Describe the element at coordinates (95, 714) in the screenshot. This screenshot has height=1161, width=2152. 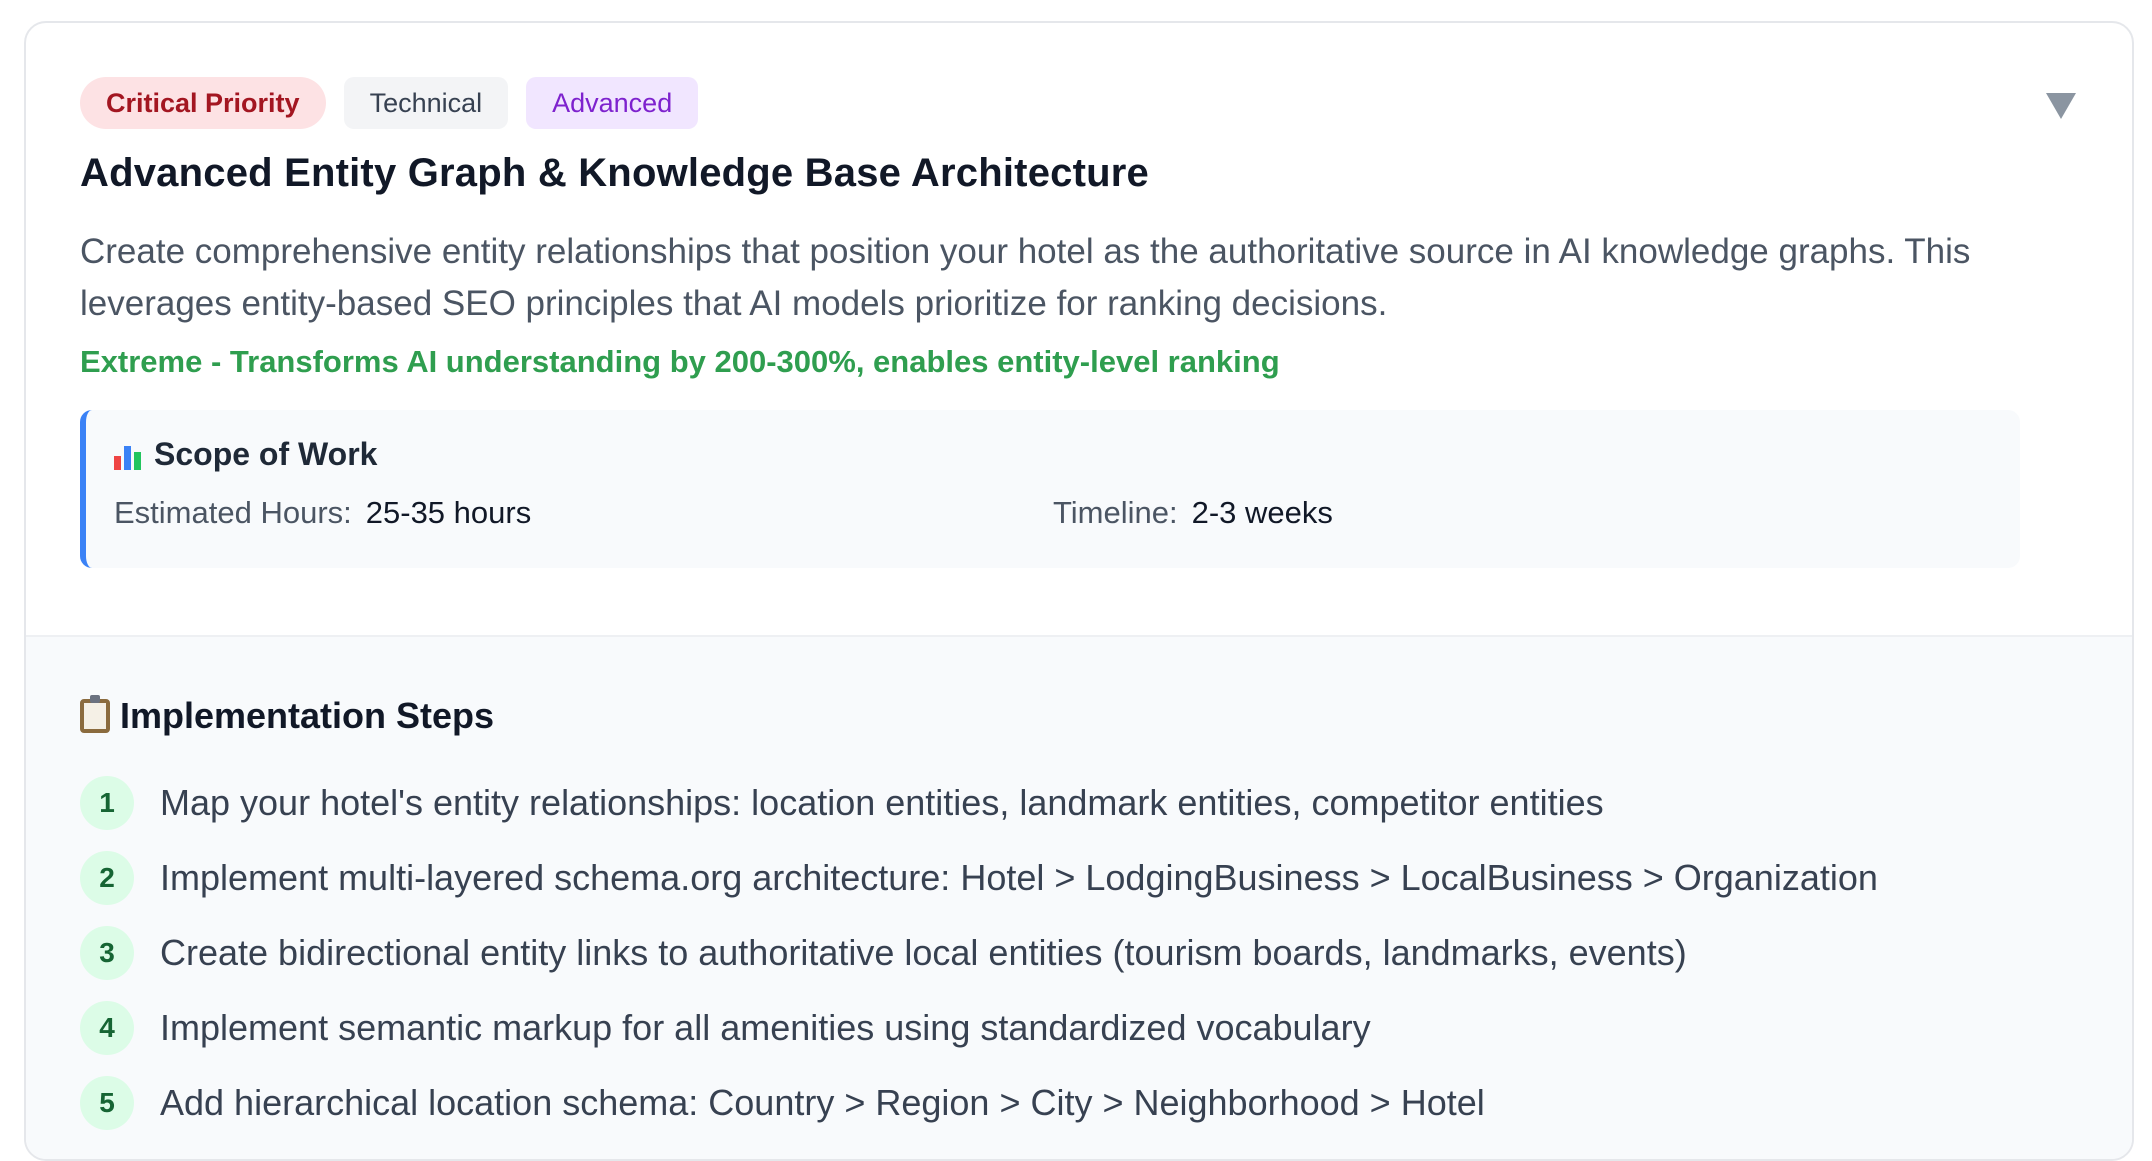
I see `clipboard-icon` at that location.